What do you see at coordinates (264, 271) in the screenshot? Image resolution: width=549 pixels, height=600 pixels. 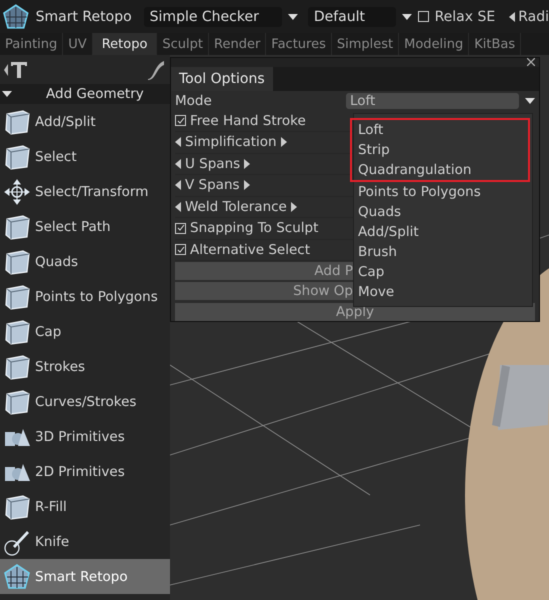 I see `panel-button: Add P` at bounding box center [264, 271].